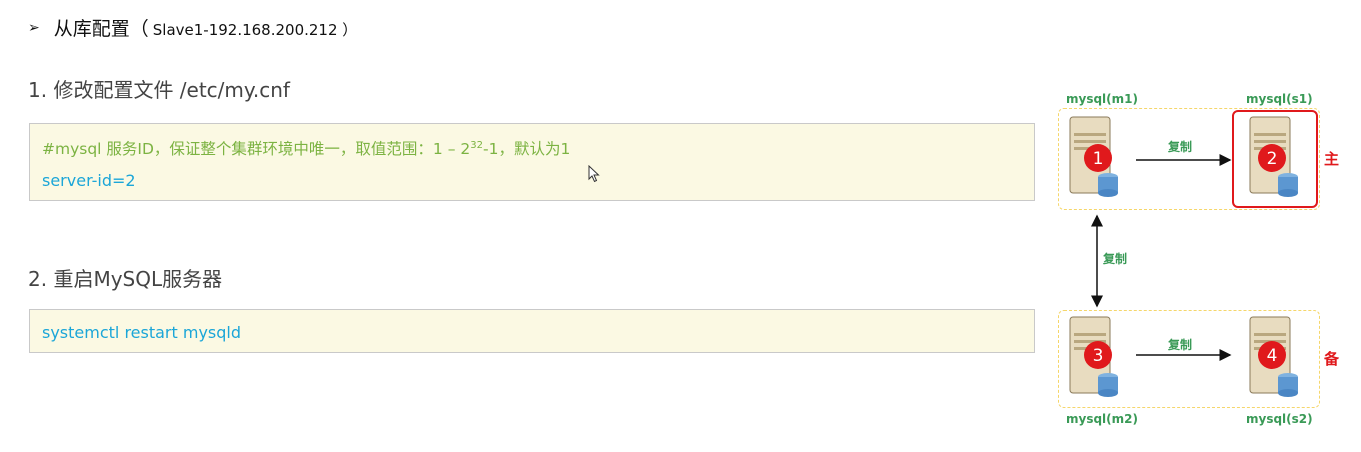 This screenshot has height=452, width=1361. Describe the element at coordinates (526, 149) in the screenshot. I see `config-comment-tail: -1，默认为1` at that location.